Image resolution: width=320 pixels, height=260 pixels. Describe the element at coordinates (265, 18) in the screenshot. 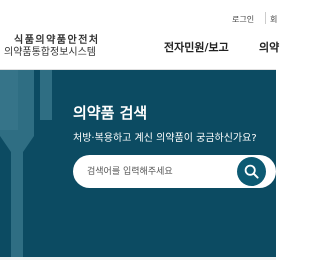

I see `util-divider` at that location.